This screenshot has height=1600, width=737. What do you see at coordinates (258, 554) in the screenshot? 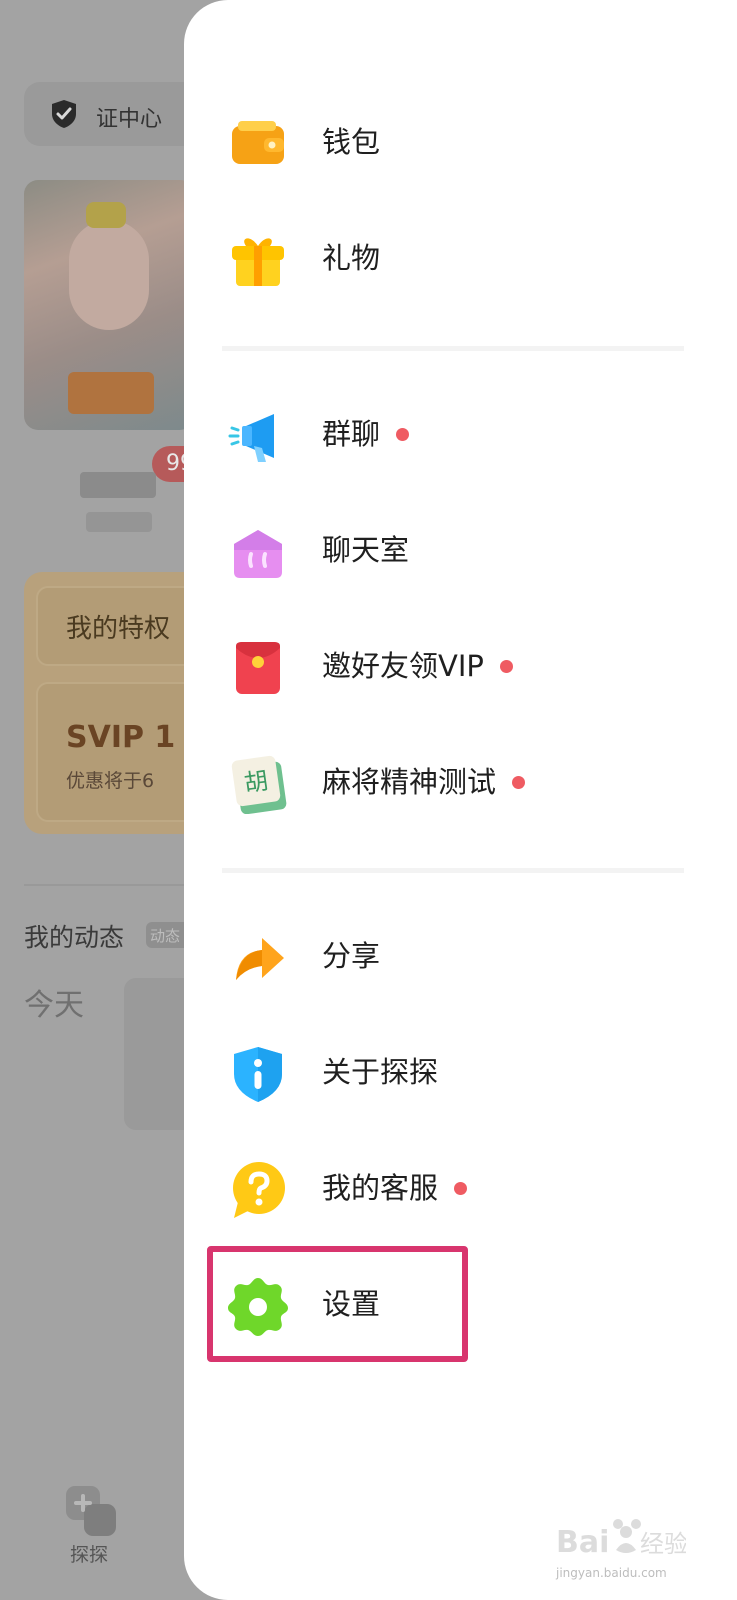
I see `chatroom-icon` at bounding box center [258, 554].